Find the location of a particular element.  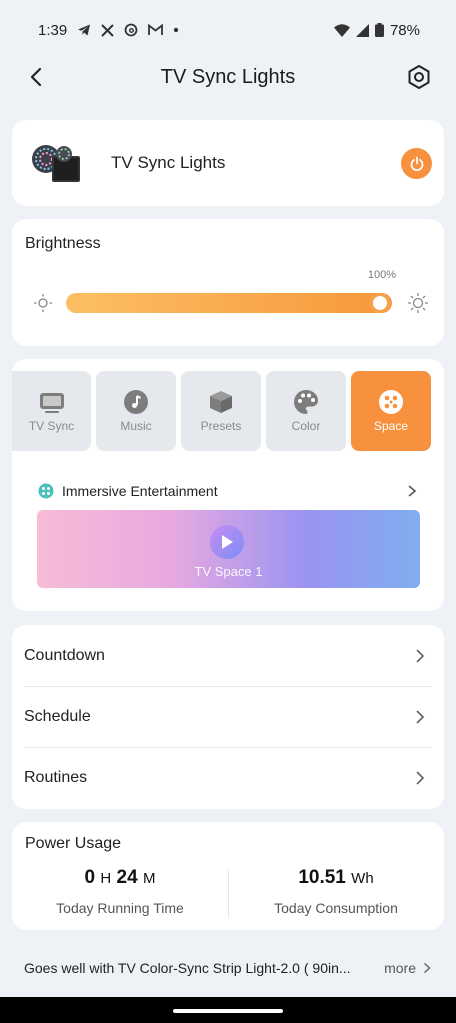

minutes-unit: M is located at coordinates (149, 878).